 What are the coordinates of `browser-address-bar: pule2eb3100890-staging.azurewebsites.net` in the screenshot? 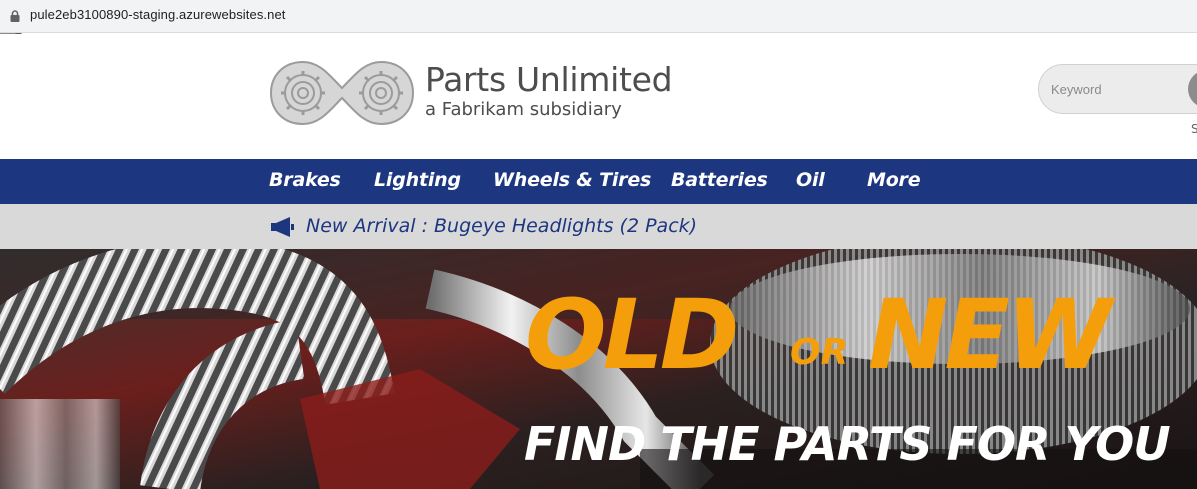 It's located at (598, 16).